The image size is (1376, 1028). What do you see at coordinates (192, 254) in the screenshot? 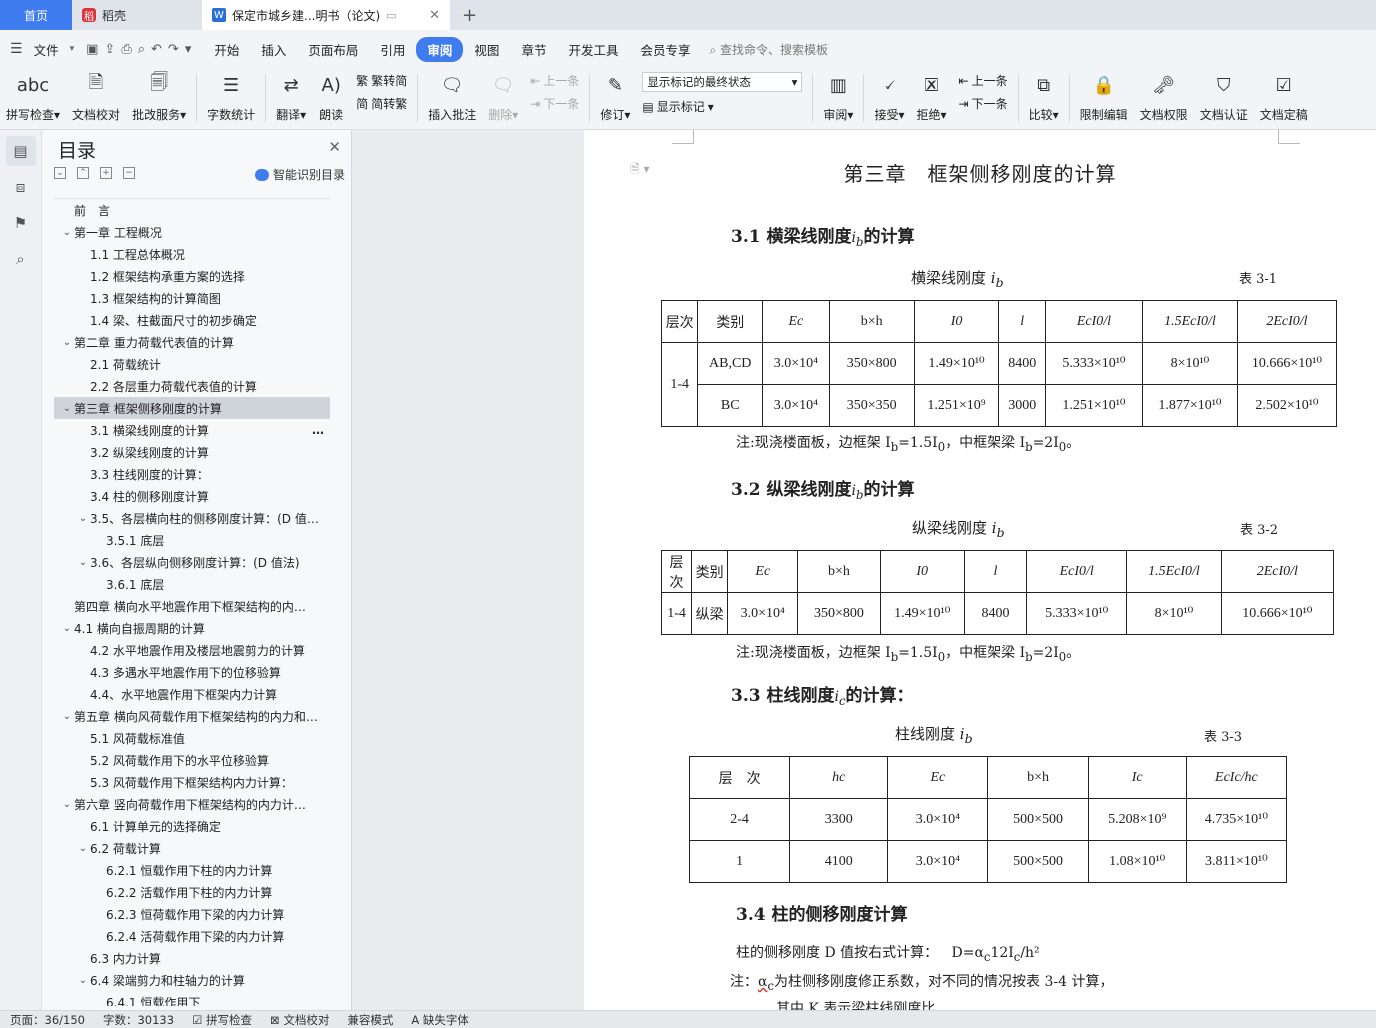
I see `toc-item: 1.1 工程总体概况` at bounding box center [192, 254].